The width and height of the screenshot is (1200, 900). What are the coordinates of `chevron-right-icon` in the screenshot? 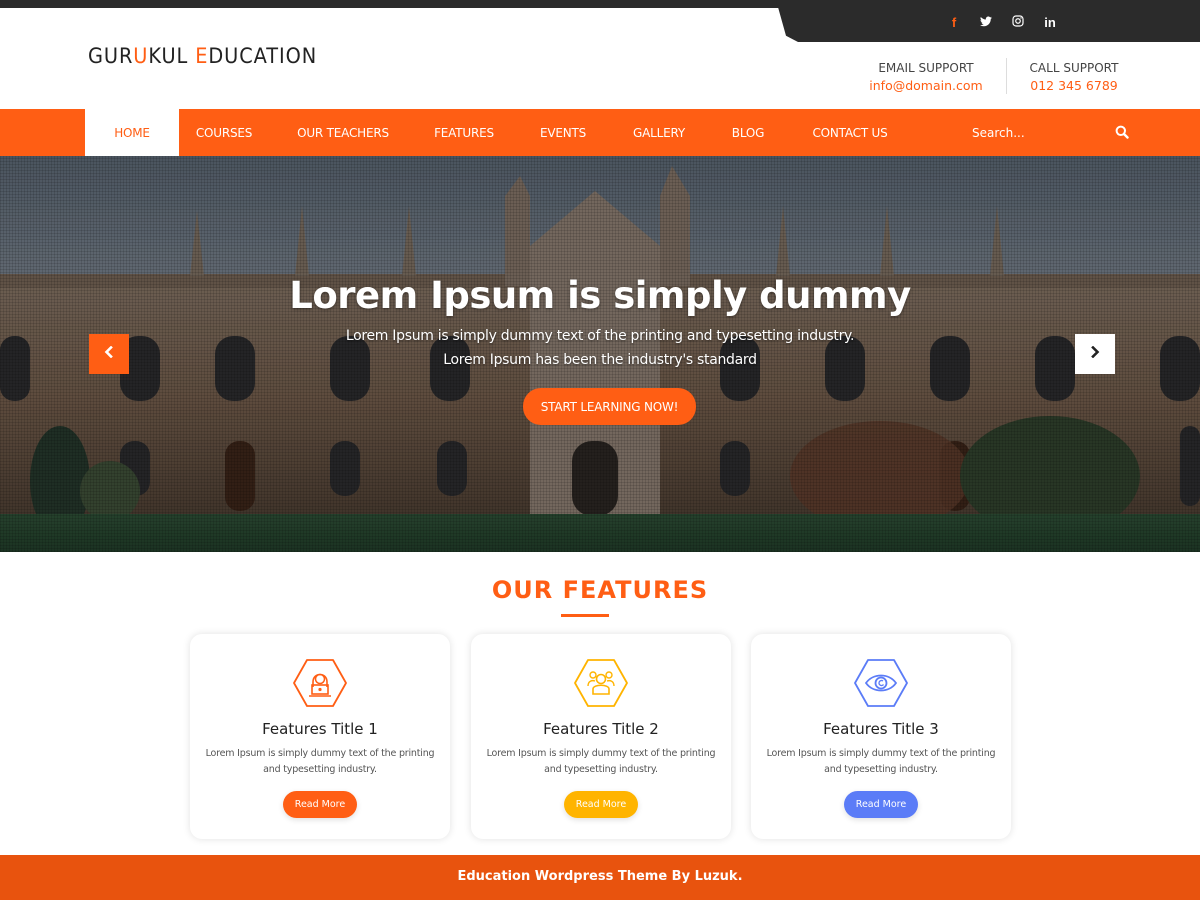 It's located at (1095, 354).